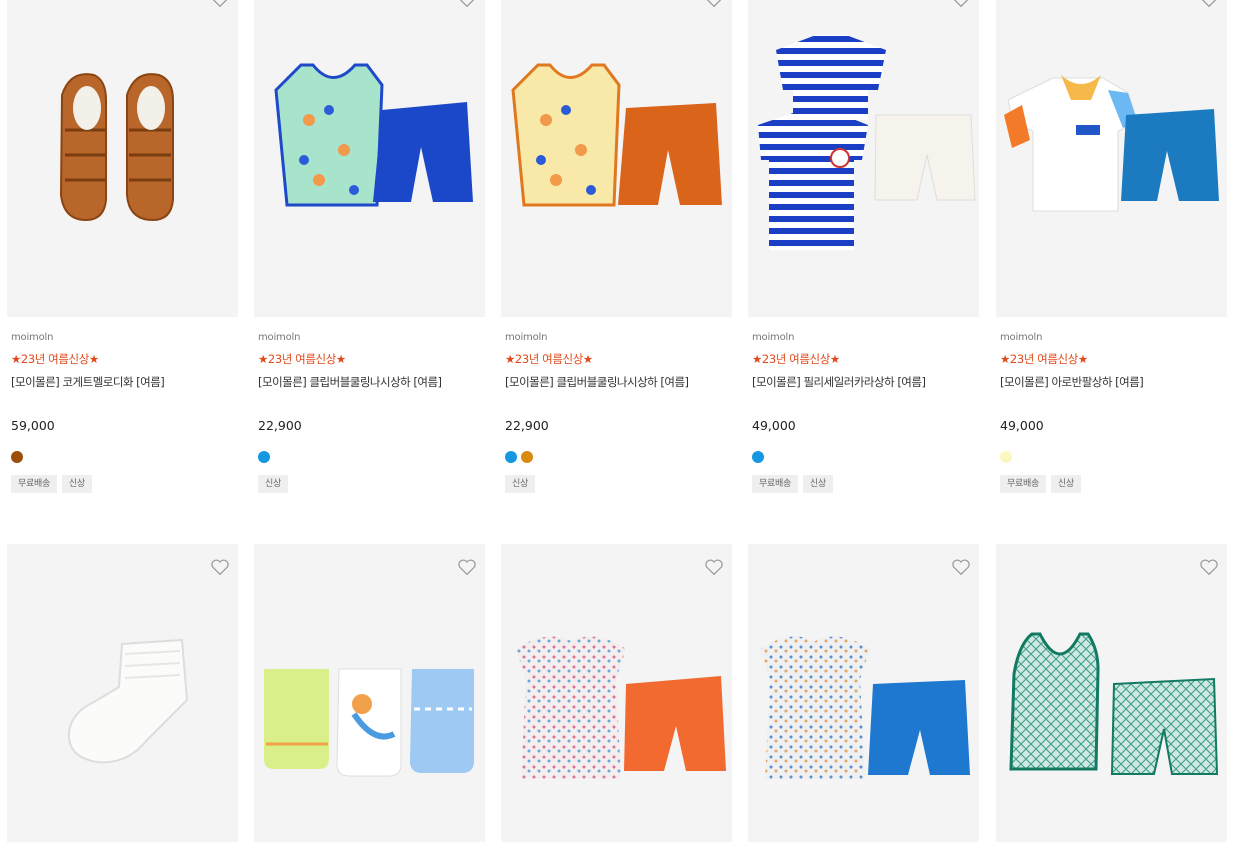 The image size is (1234, 842). Describe the element at coordinates (369, 722) in the screenshot. I see `socks-set-illustration` at that location.